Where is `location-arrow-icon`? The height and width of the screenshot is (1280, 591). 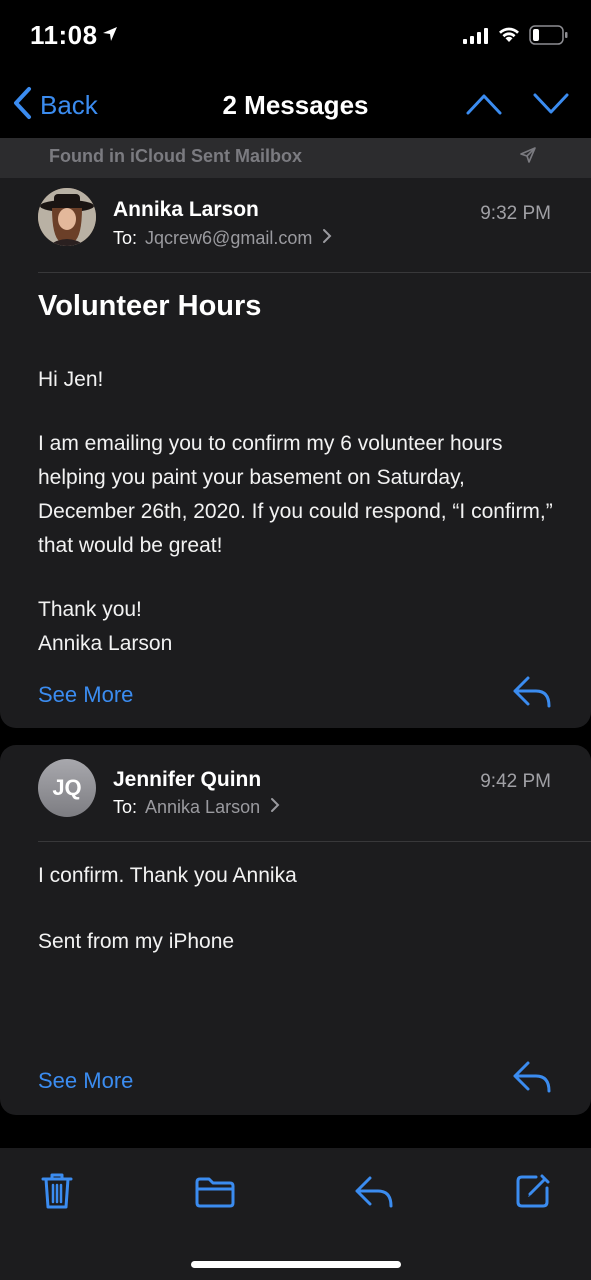 location-arrow-icon is located at coordinates (110, 36).